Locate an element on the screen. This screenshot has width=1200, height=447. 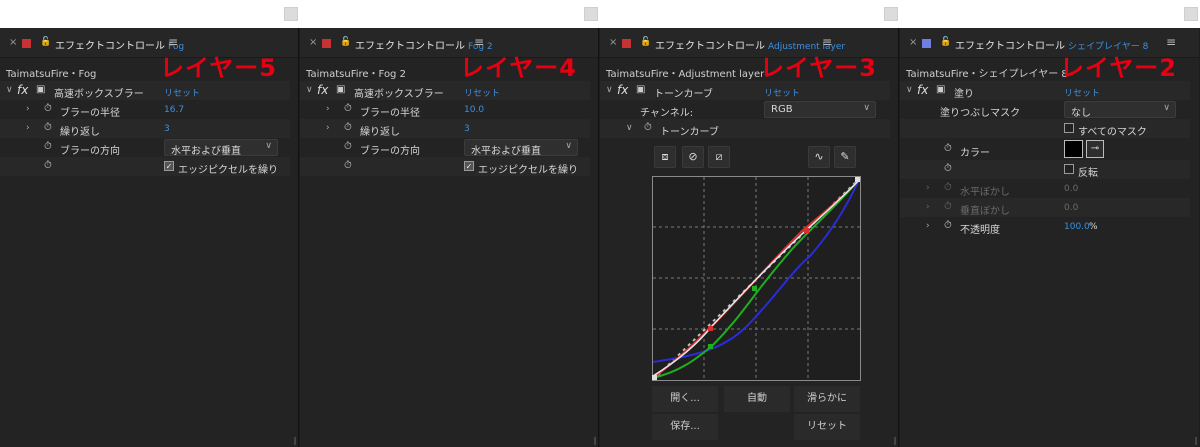
property-label: 繰り返し is located at coordinates (380, 132).